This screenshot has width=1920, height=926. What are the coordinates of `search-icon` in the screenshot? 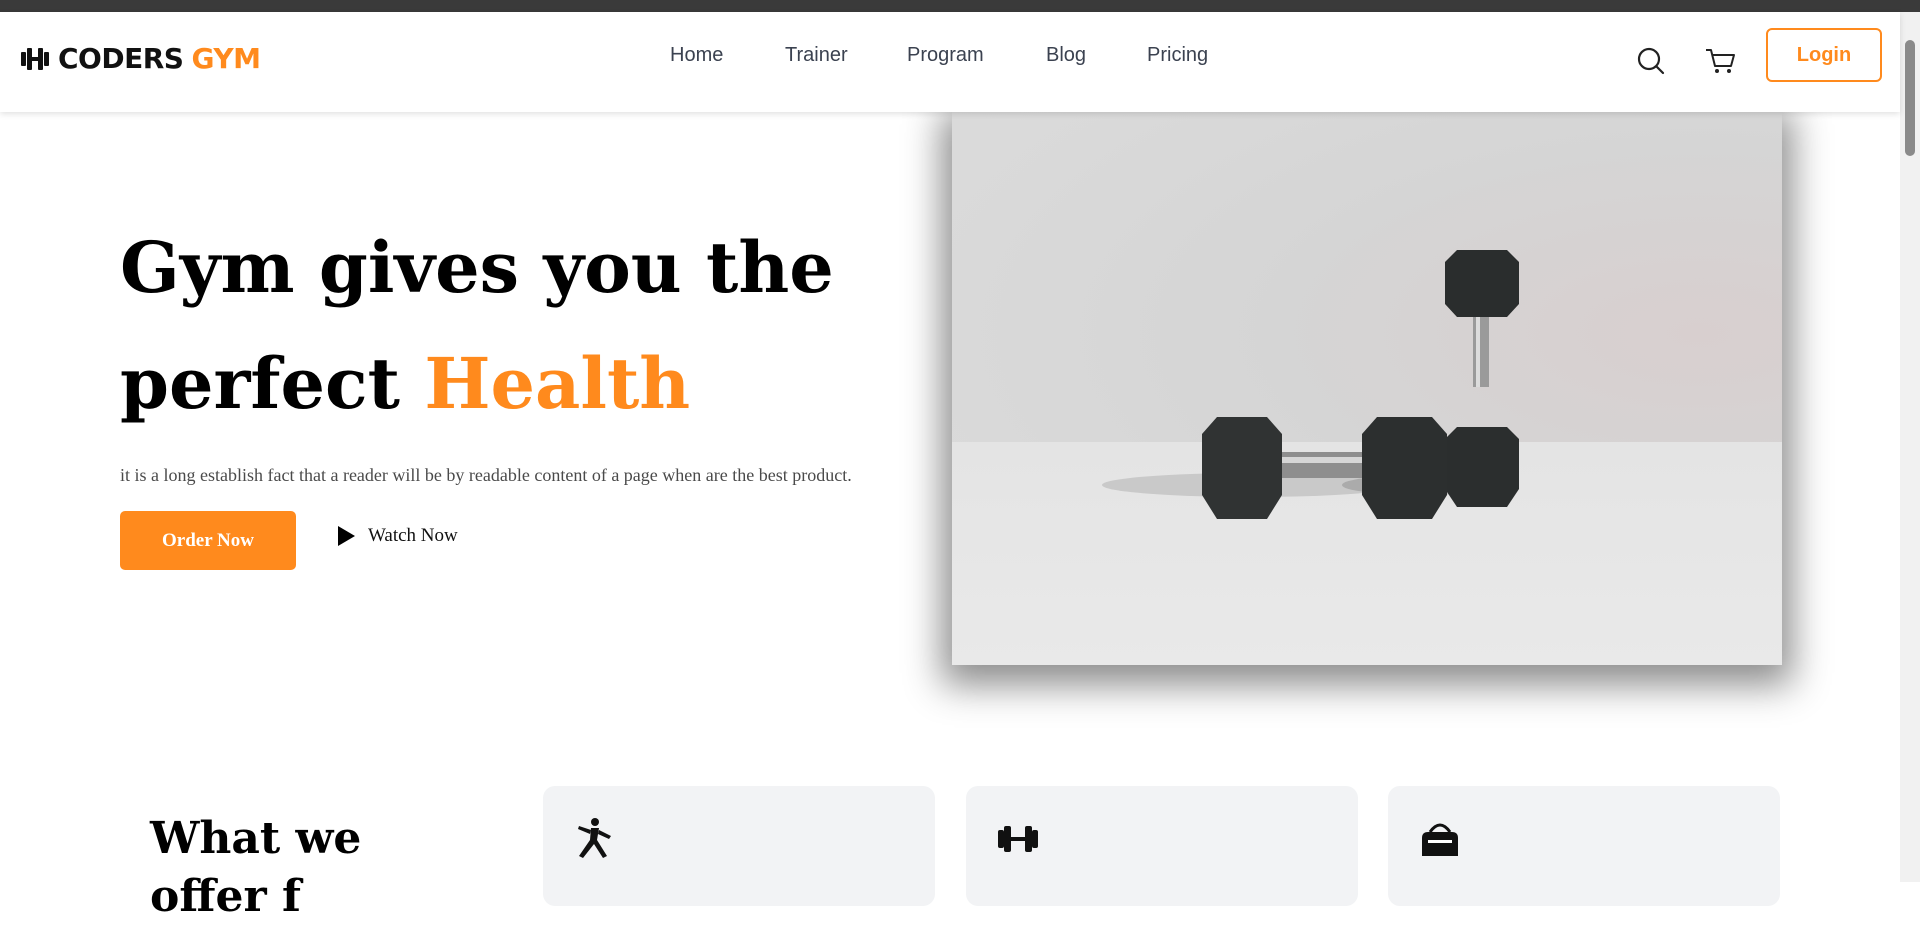 It's located at (1650, 60).